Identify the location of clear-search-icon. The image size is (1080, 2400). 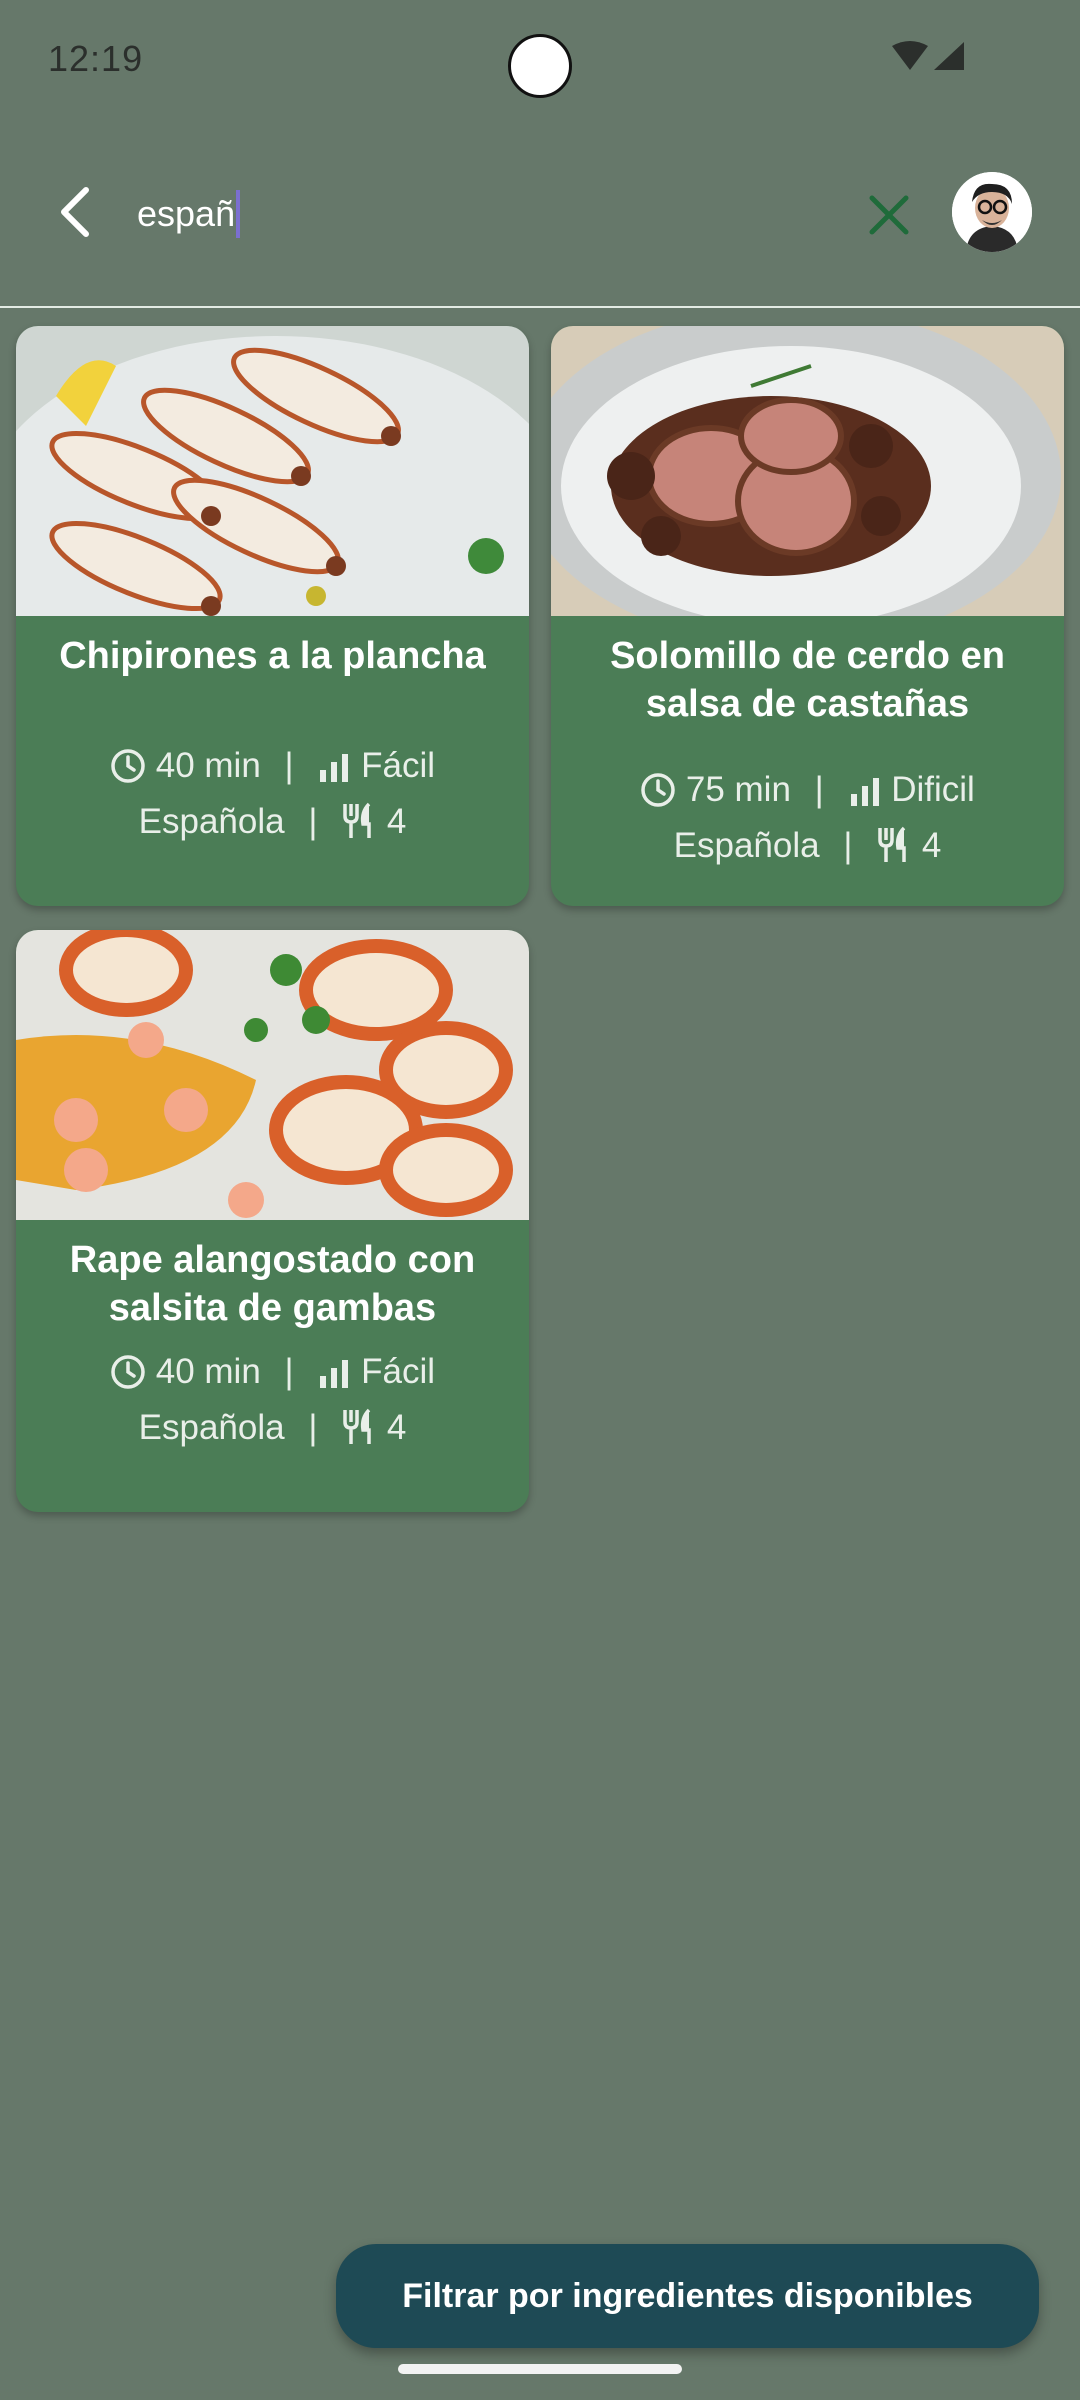
(889, 215).